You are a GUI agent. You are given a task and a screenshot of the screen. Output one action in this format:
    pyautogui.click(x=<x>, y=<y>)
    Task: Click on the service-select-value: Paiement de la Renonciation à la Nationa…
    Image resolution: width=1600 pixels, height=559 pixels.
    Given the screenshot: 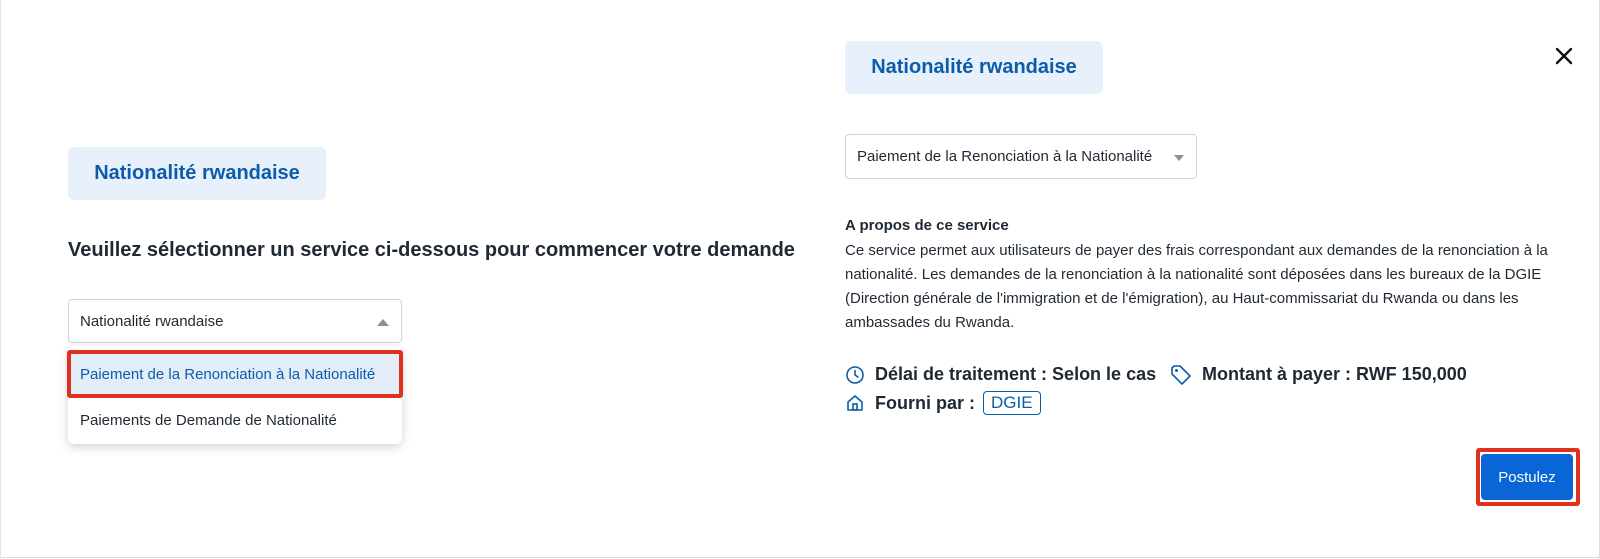 What is the action you would take?
    pyautogui.click(x=1005, y=156)
    